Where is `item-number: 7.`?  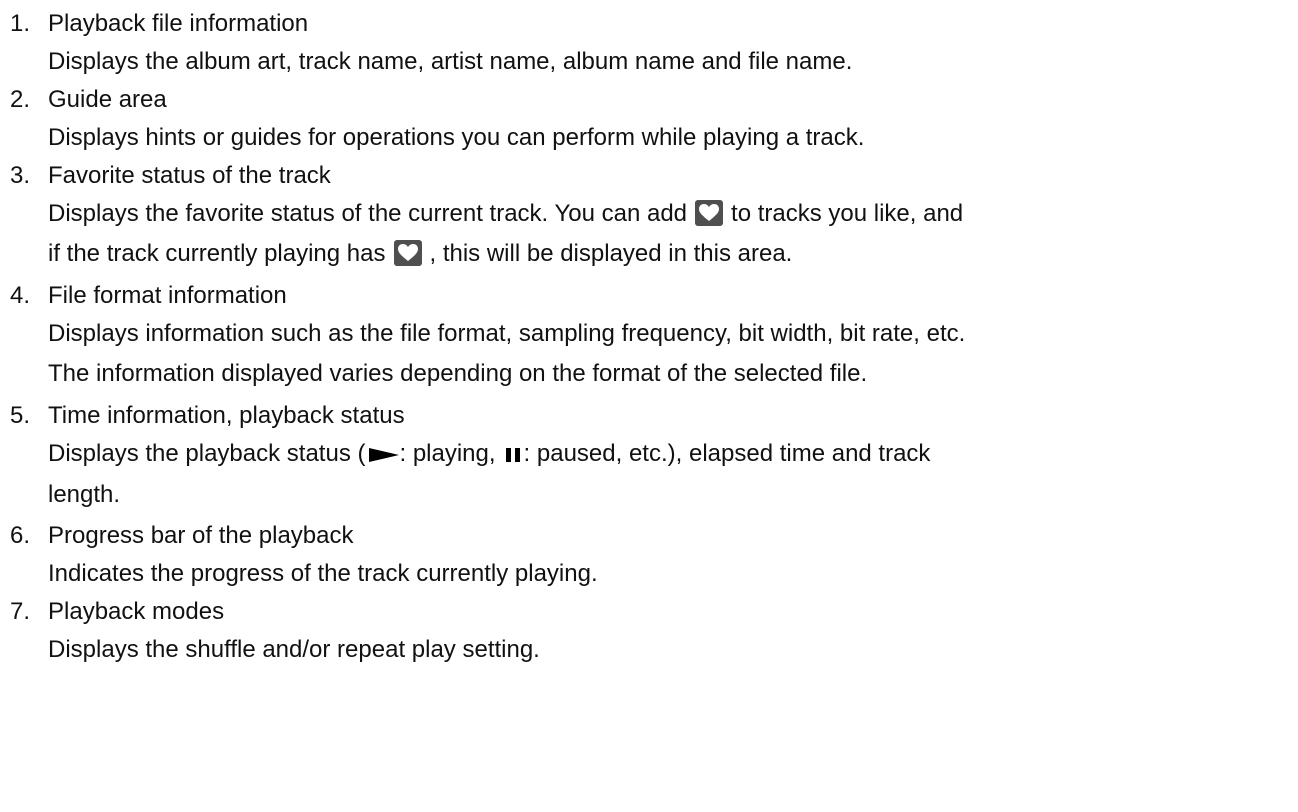 item-number: 7. is located at coordinates (20, 611).